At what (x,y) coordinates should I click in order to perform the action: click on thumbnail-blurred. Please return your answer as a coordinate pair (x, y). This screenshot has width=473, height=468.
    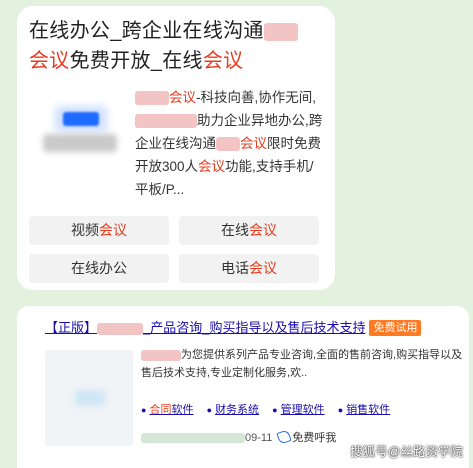
    Looking at the image, I should click on (90, 398).